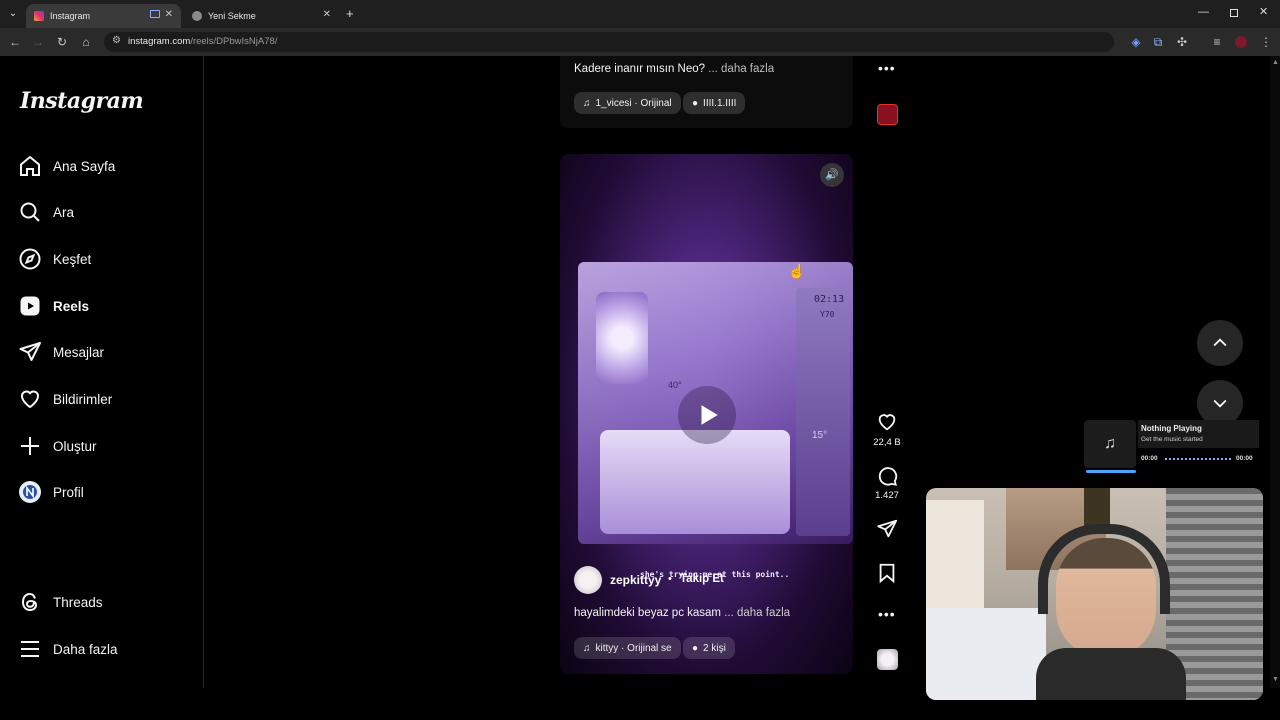 This screenshot has width=1280, height=720. What do you see at coordinates (70, 16) in the screenshot?
I see `tab-title: Instagram` at bounding box center [70, 16].